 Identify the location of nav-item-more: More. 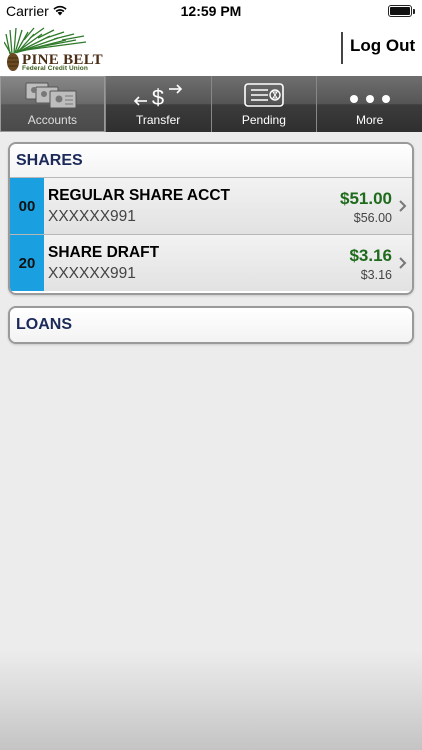
(369, 104).